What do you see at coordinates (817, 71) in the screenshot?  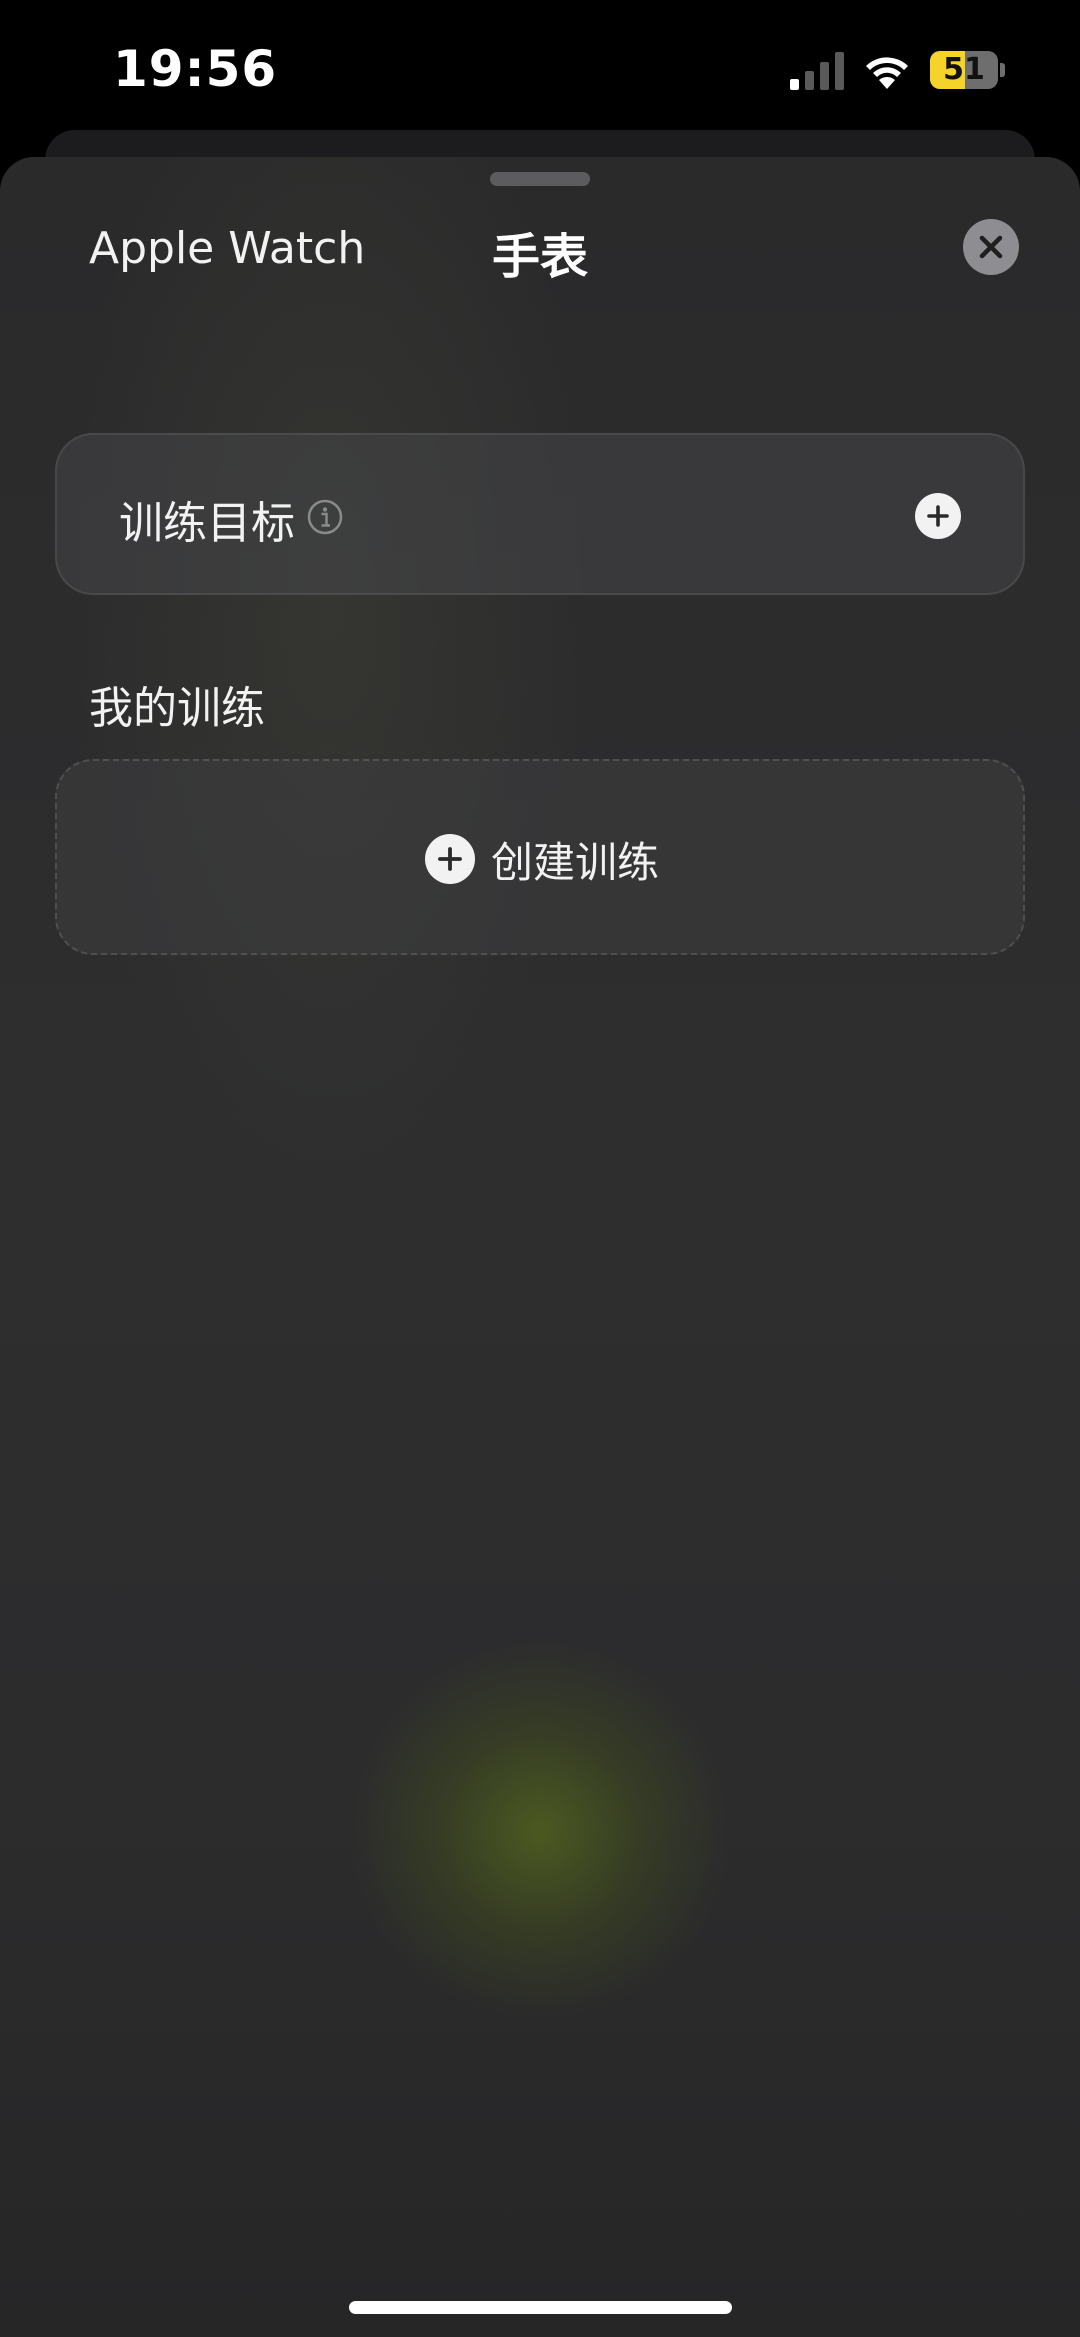 I see `cellular-signal-icon` at bounding box center [817, 71].